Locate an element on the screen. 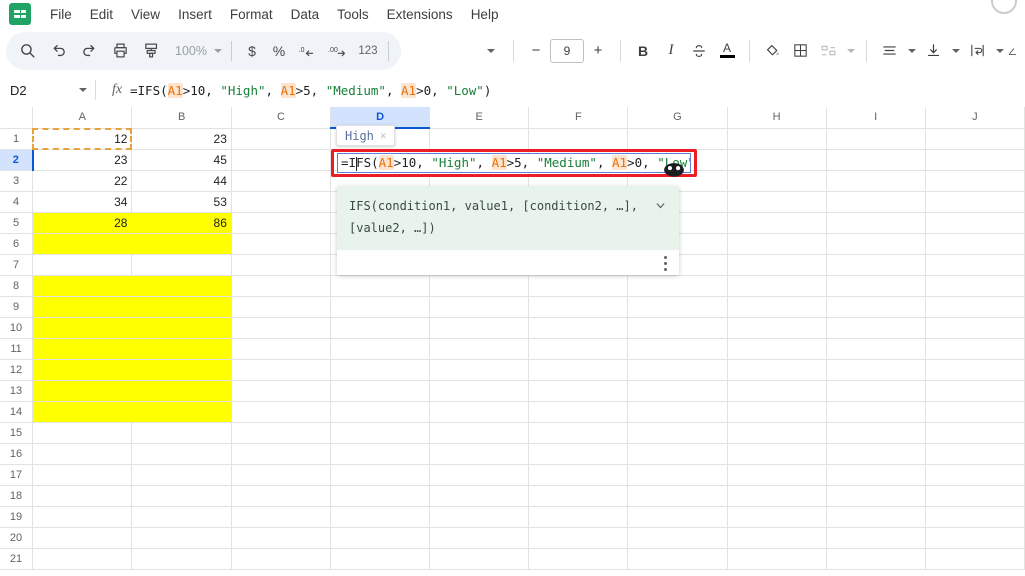  row-header-9: 9 is located at coordinates (17, 306).